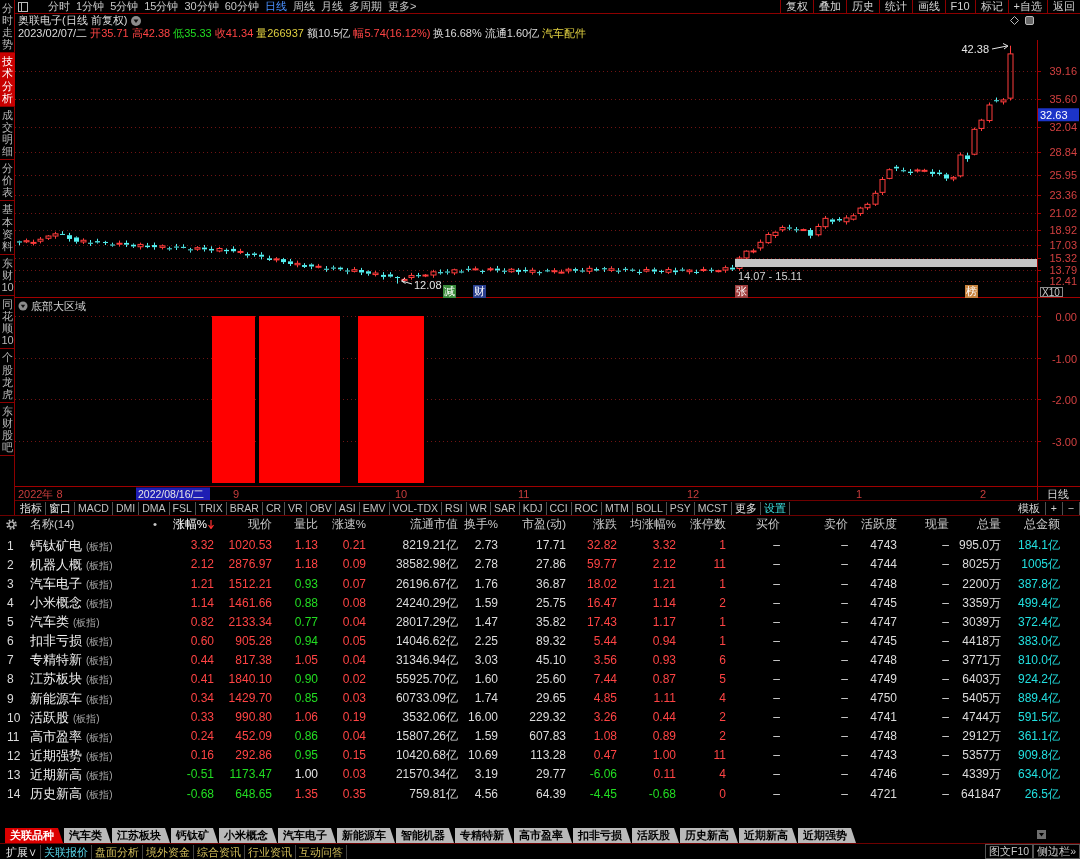 This screenshot has width=1080, height=859. I want to click on indicator-tab: WR, so click(479, 508).